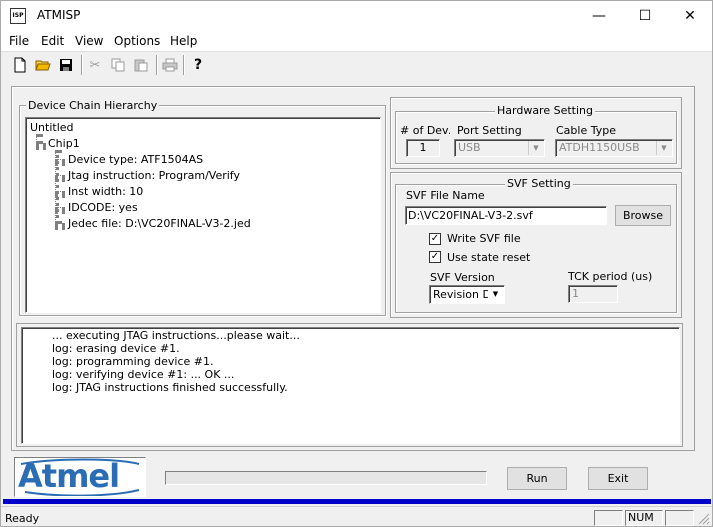  Describe the element at coordinates (356, 16) in the screenshot. I see `title-bar: ISP ATMISP — ☐ ✕` at that location.